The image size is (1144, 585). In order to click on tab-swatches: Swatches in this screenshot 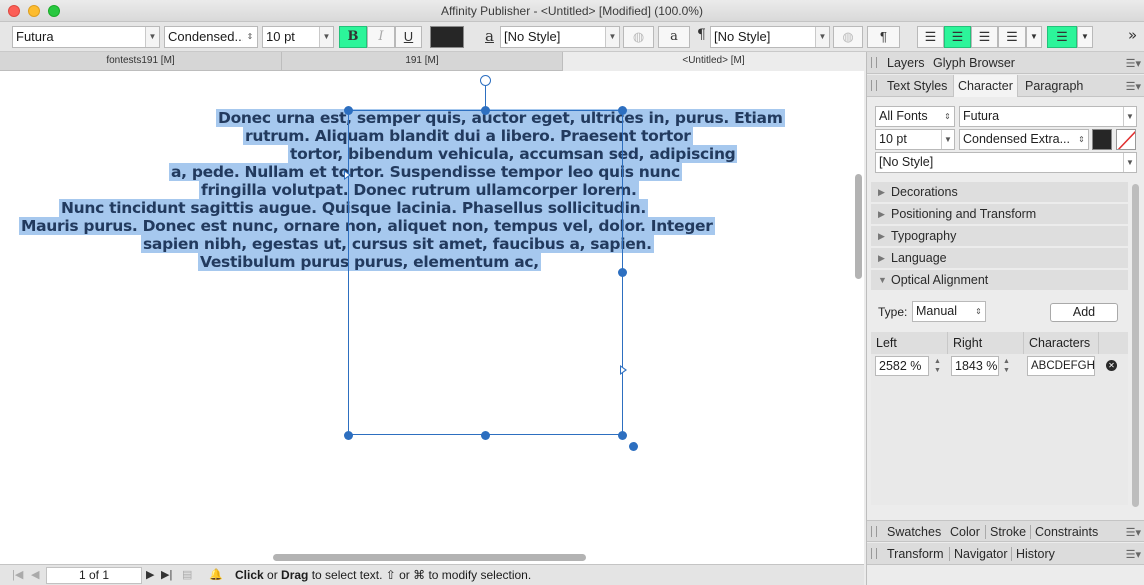, I will do `click(914, 532)`.